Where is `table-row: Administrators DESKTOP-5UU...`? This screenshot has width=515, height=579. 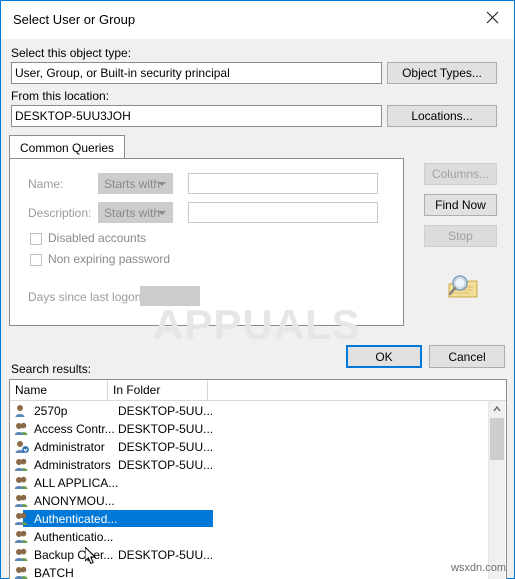
table-row: Administrators DESKTOP-5UU... is located at coordinates (258, 465).